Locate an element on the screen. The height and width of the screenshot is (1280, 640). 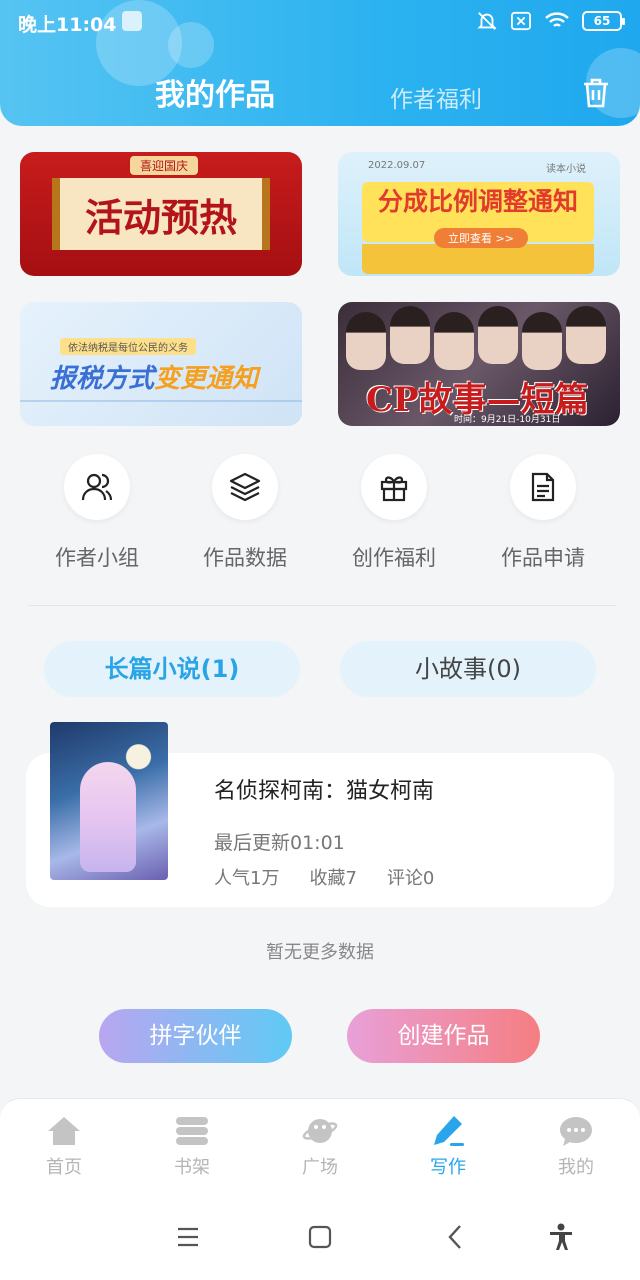
book-last-updated: 最后更新01:01 is located at coordinates (279, 843).